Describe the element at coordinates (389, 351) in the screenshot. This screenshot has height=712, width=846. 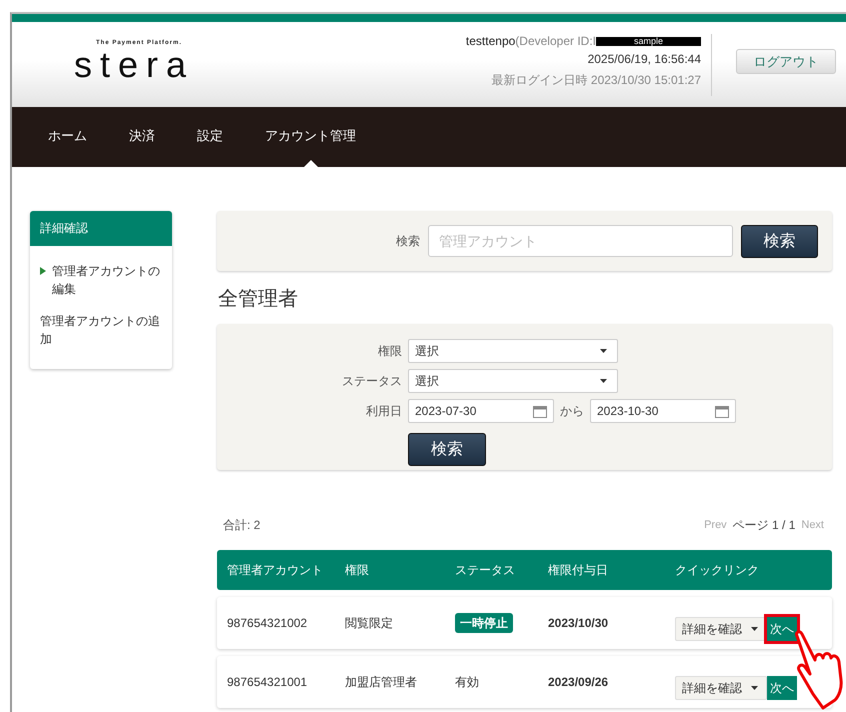
I see `field-label: 権限` at that location.